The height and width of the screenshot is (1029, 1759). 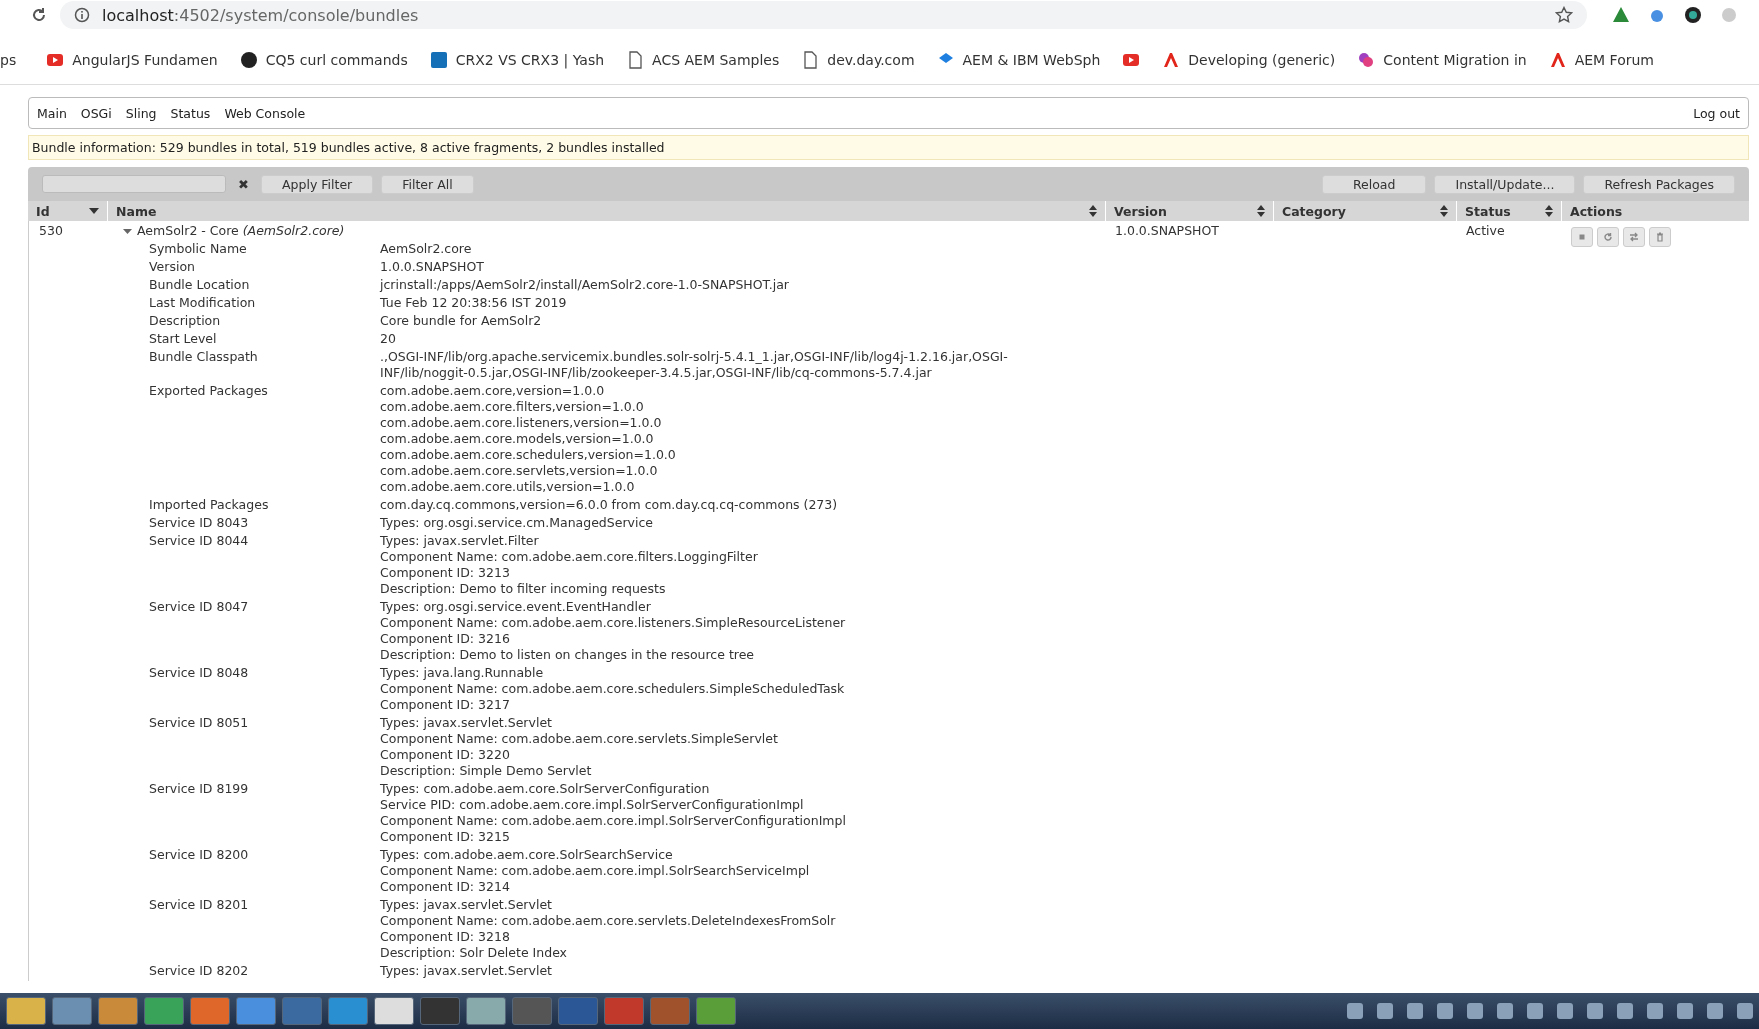 What do you see at coordinates (545, 789) in the screenshot?
I see `property-value: Types: com.adobe.aem.core.SolrServerConfiguration` at bounding box center [545, 789].